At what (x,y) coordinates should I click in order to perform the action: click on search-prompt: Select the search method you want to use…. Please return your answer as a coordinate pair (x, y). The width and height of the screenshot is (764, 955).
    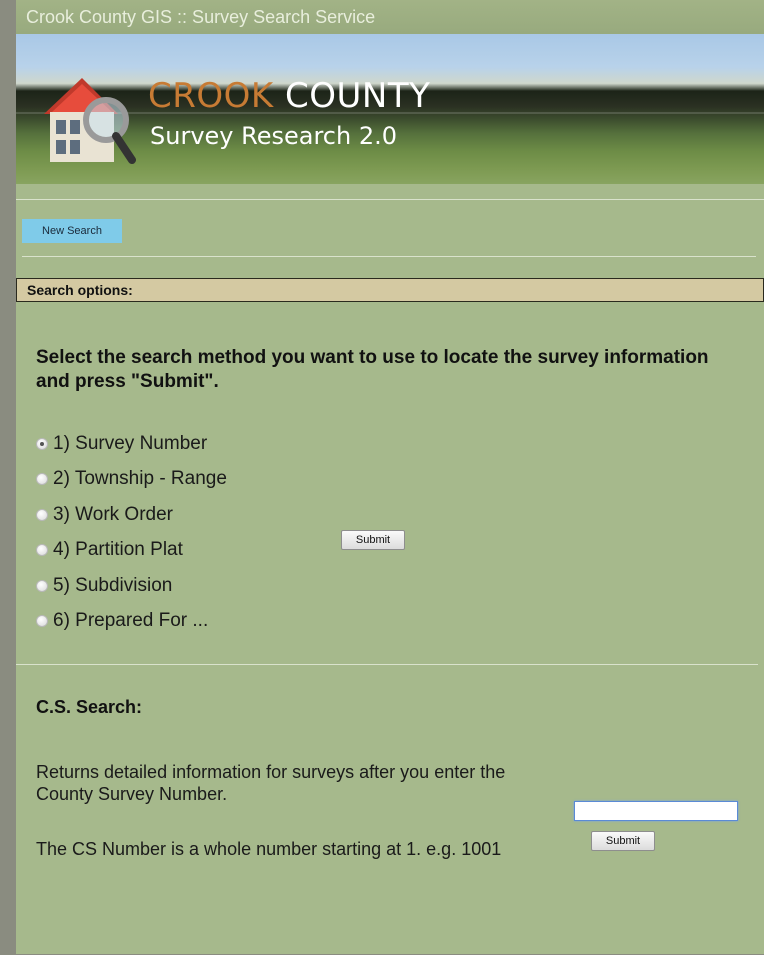
    Looking at the image, I should click on (372, 369).